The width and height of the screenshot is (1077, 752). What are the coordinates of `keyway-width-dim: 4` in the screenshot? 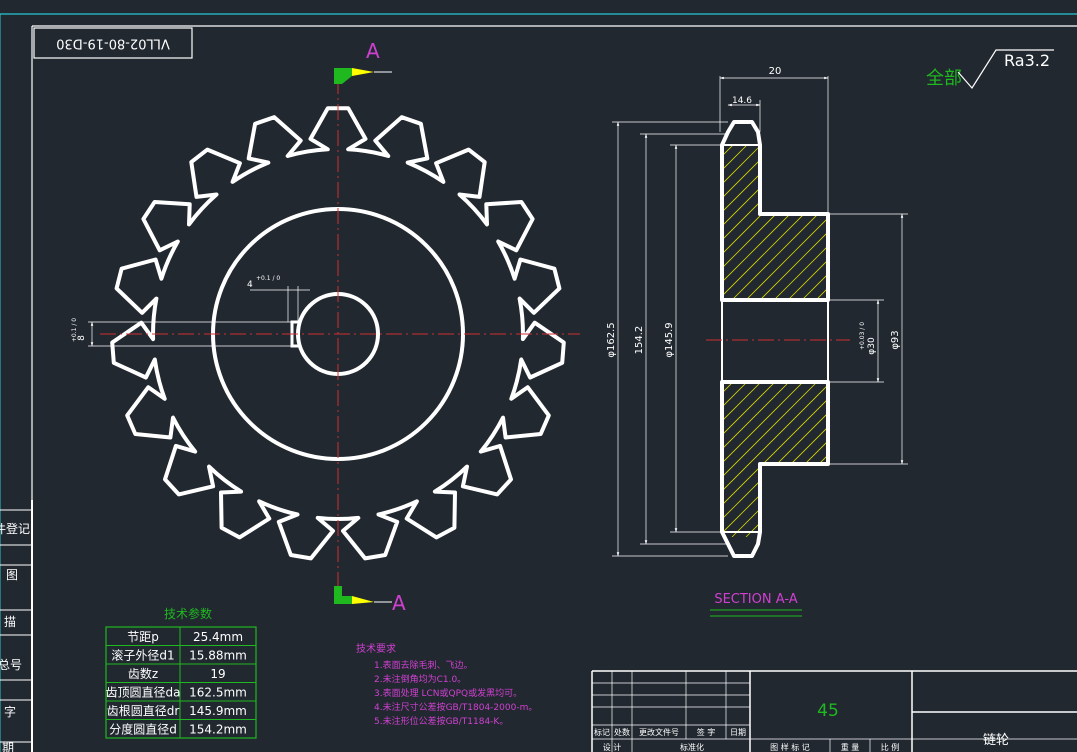 It's located at (250, 285).